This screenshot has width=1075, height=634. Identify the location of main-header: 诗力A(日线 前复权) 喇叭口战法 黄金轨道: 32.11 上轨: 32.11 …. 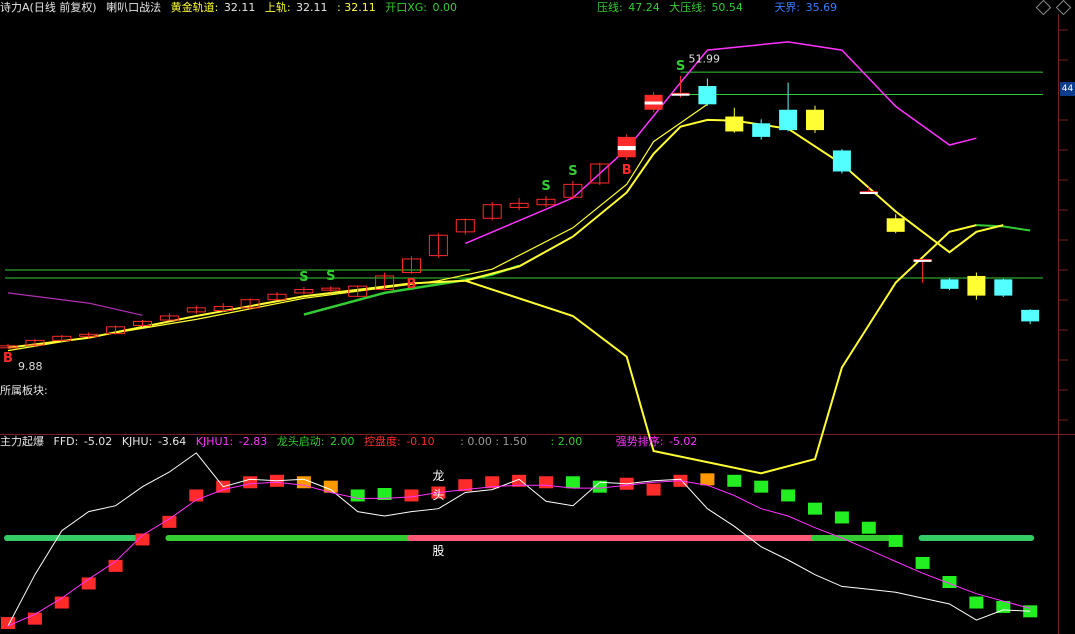
(231, 8).